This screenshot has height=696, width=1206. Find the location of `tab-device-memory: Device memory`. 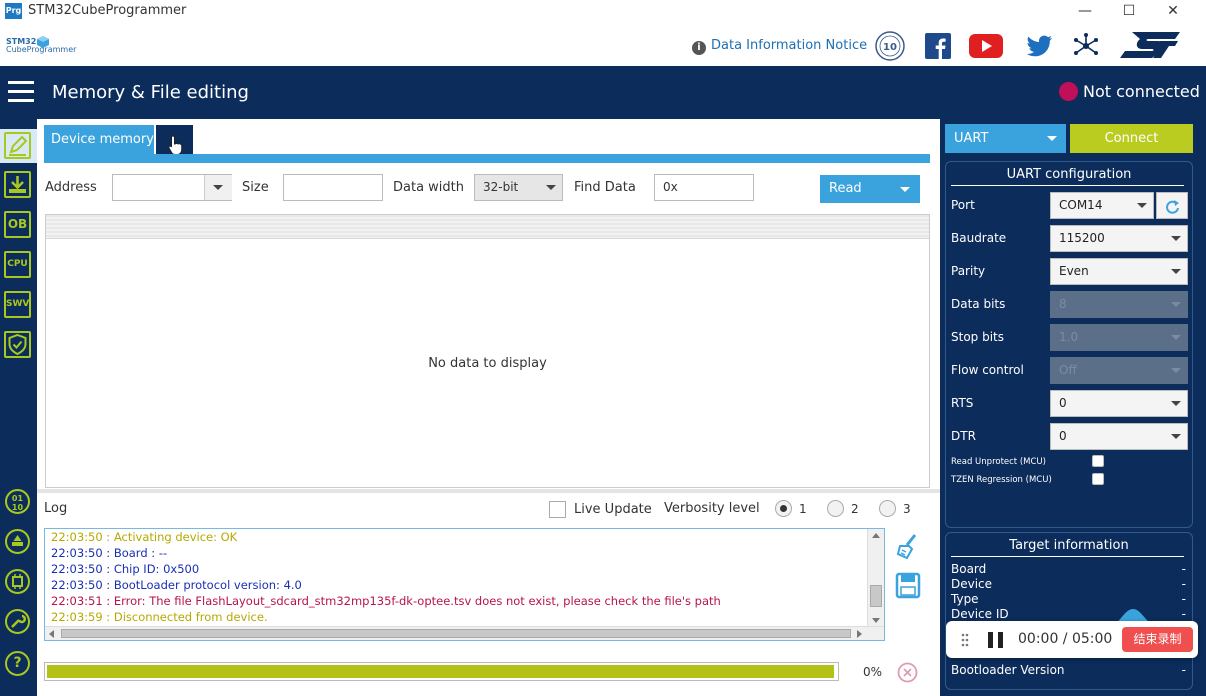

tab-device-memory: Device memory is located at coordinates (99, 140).